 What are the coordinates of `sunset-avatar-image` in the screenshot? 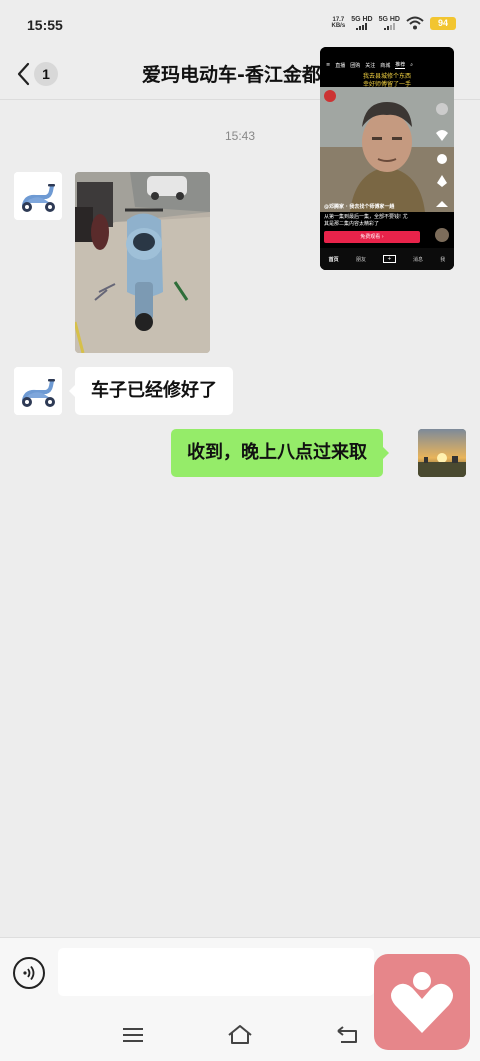 It's located at (442, 453).